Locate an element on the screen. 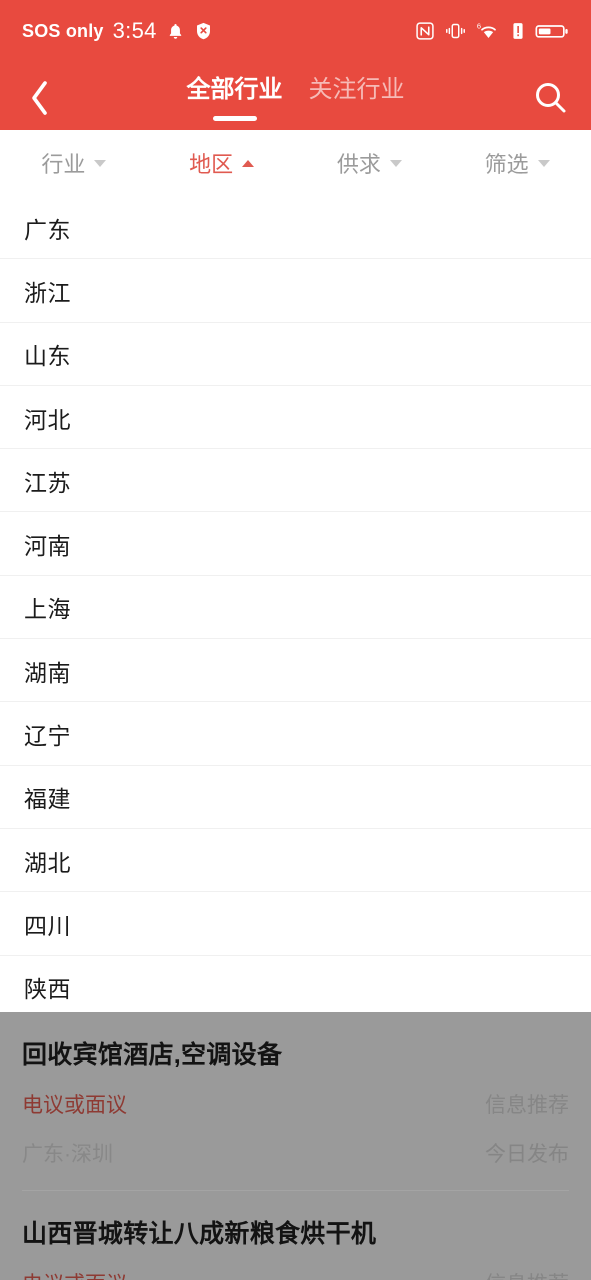 The image size is (591, 1280). region-label: 湖南 is located at coordinates (47, 672).